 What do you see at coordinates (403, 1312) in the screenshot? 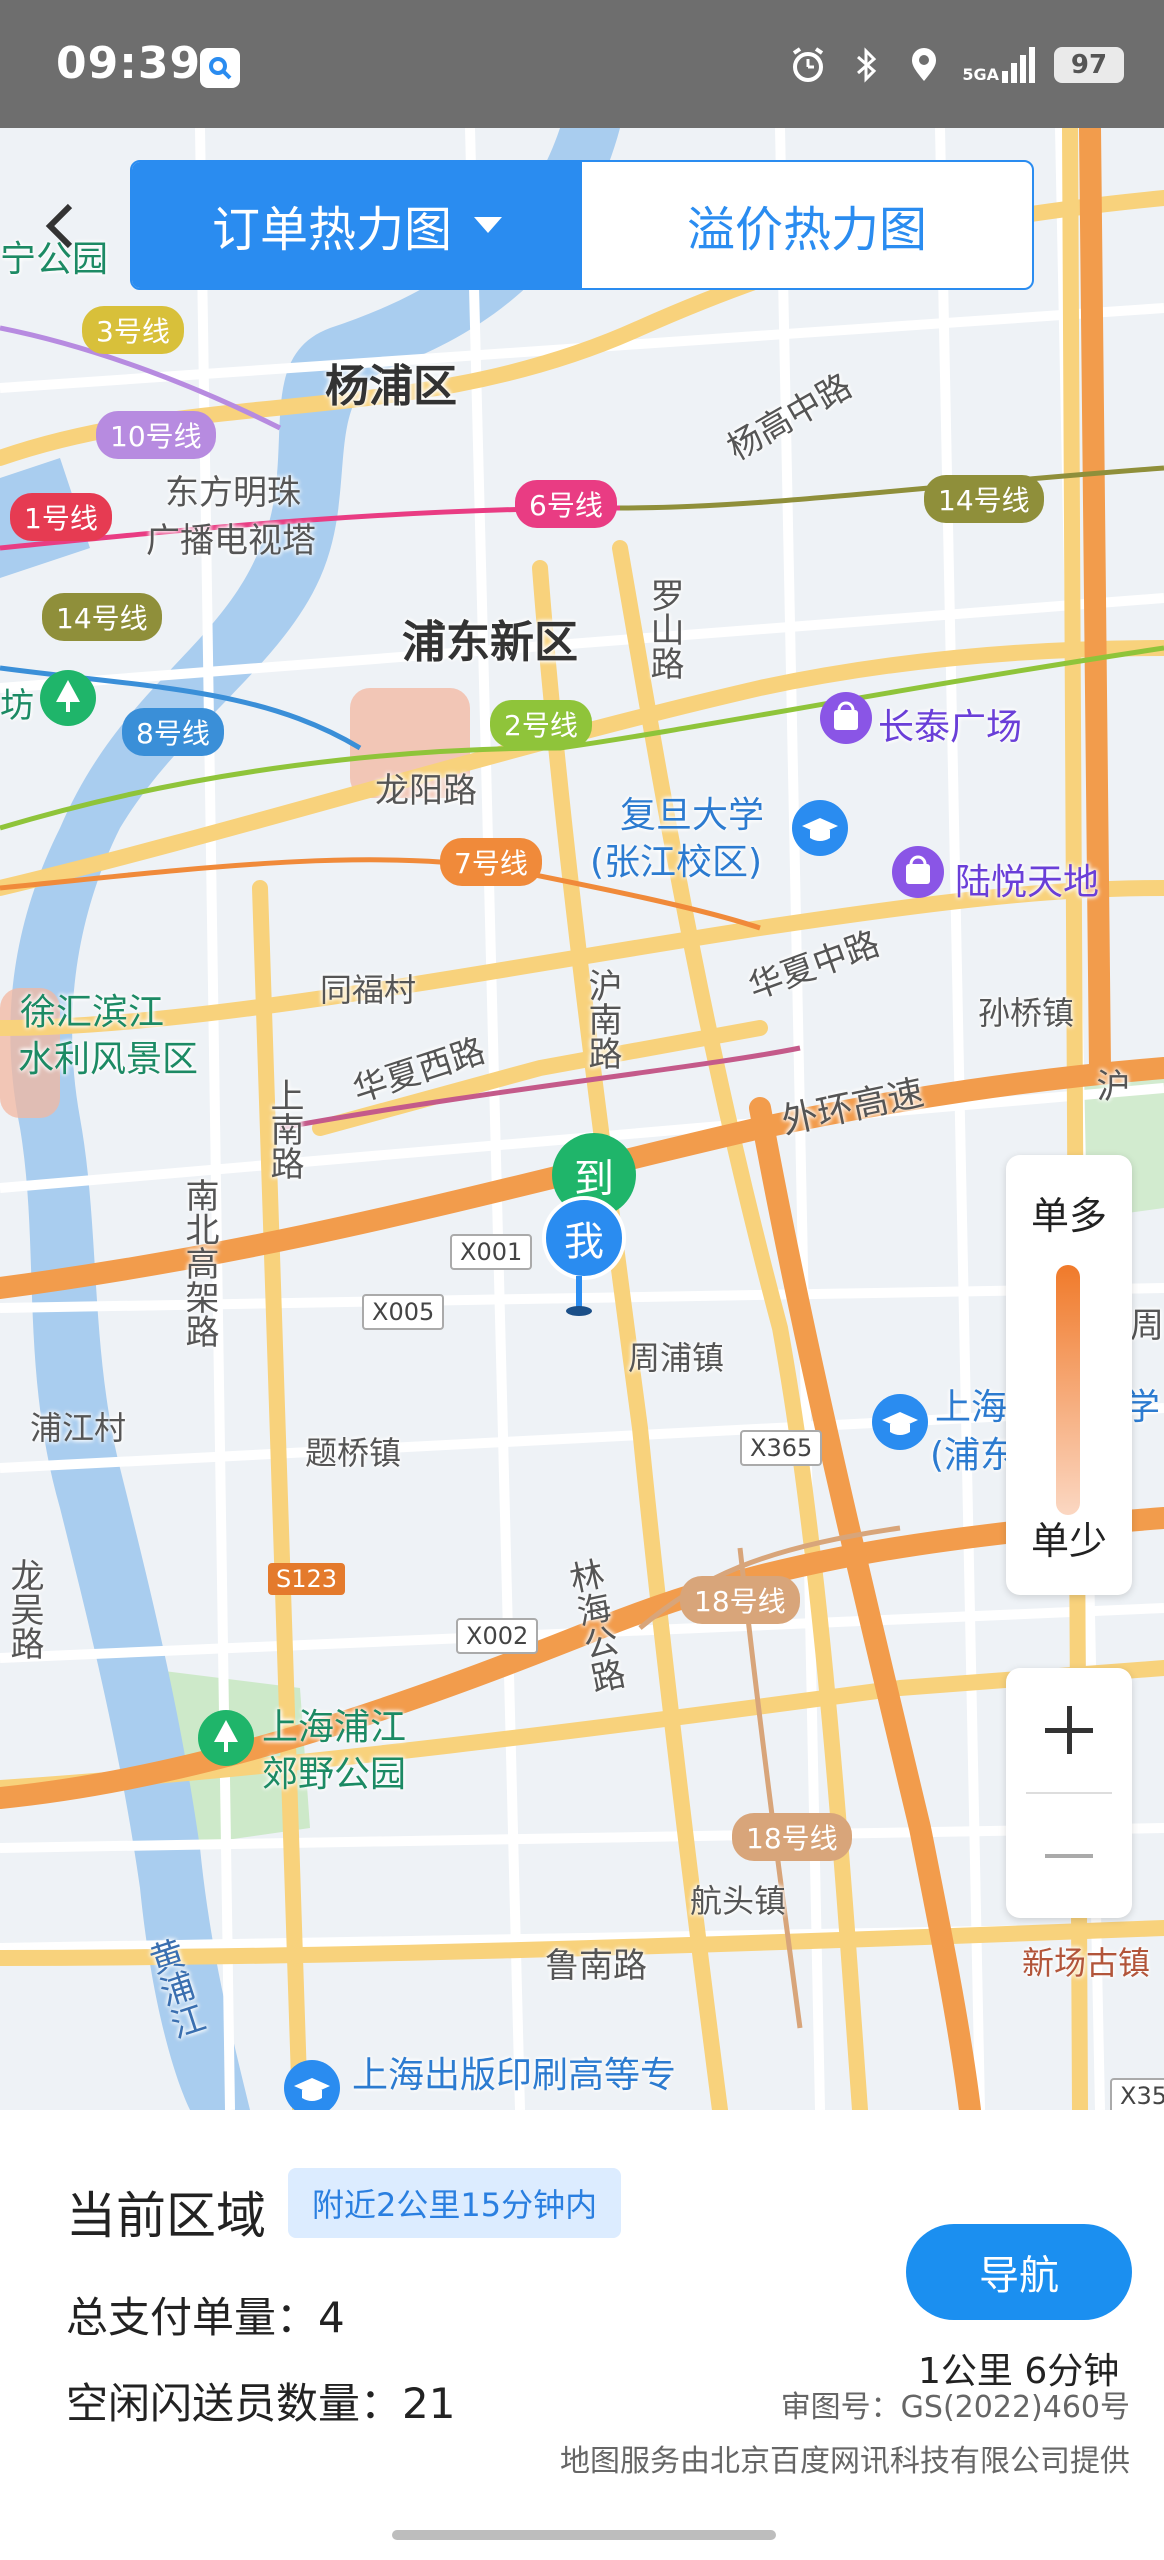
I see `road-code-badge: X005` at bounding box center [403, 1312].